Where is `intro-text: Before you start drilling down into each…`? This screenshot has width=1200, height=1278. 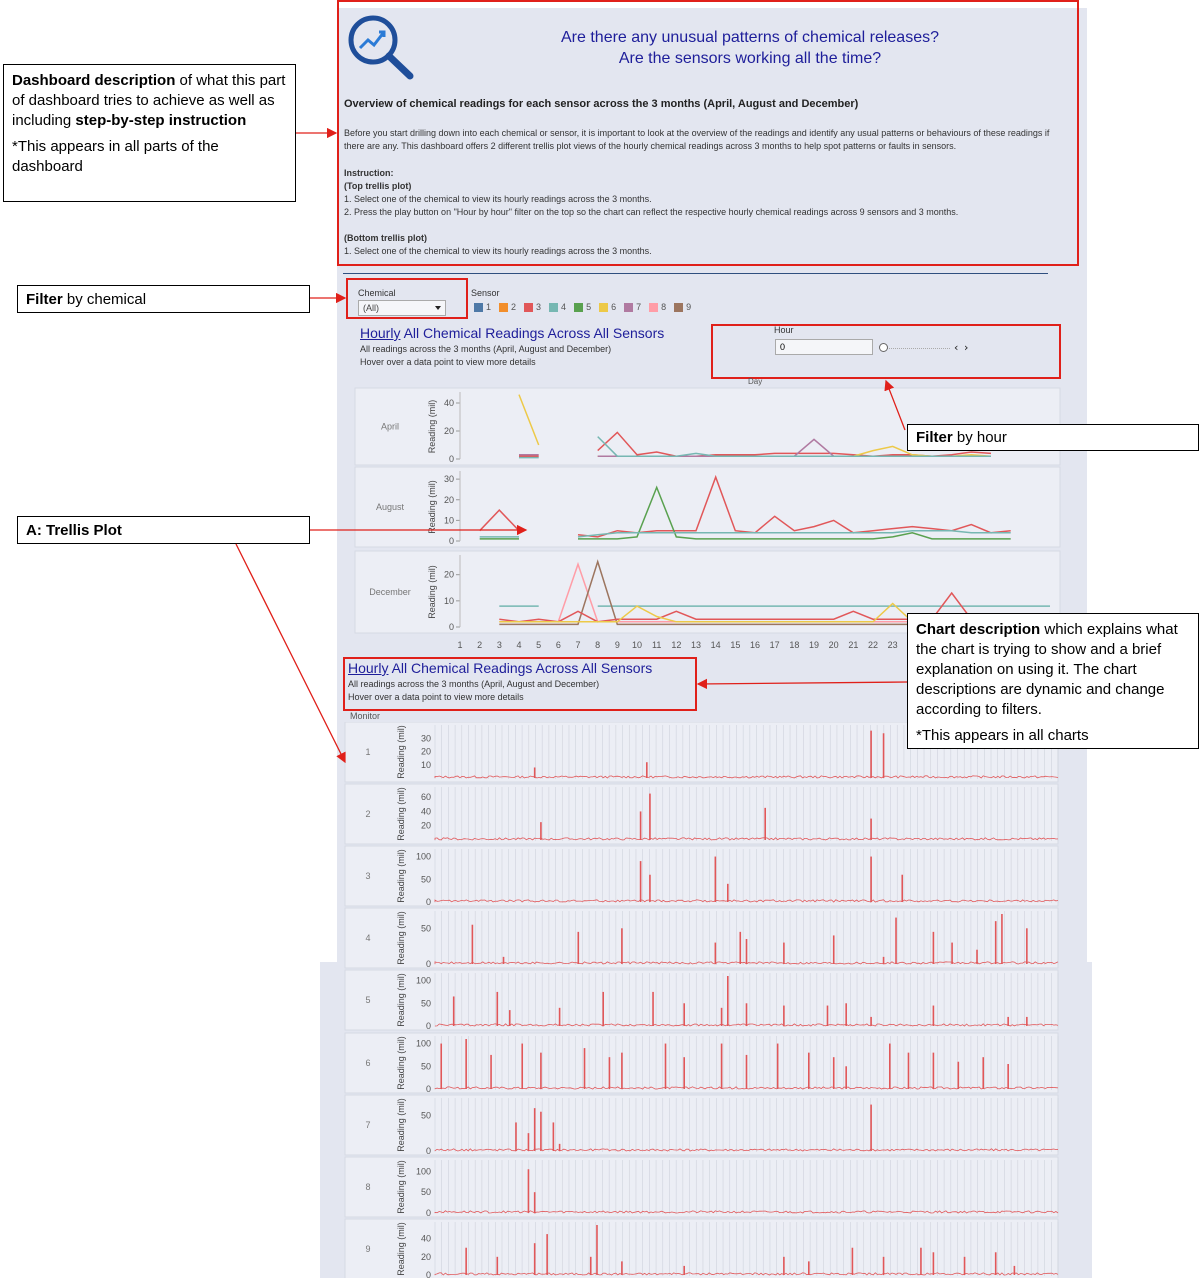
intro-text: Before you start drilling down into each… is located at coordinates (697, 139).